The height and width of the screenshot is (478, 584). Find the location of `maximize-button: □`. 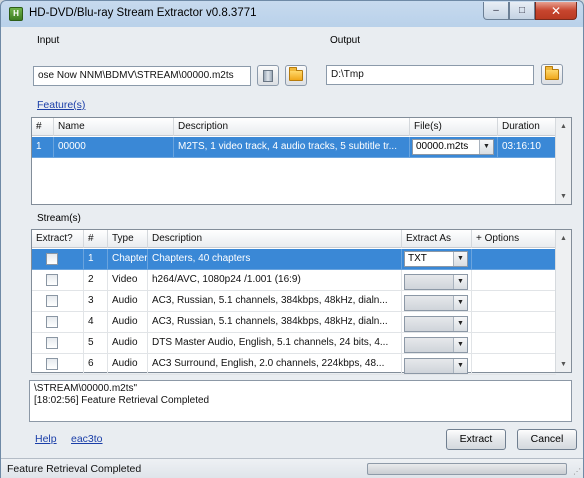

maximize-button: □ is located at coordinates (522, 11).